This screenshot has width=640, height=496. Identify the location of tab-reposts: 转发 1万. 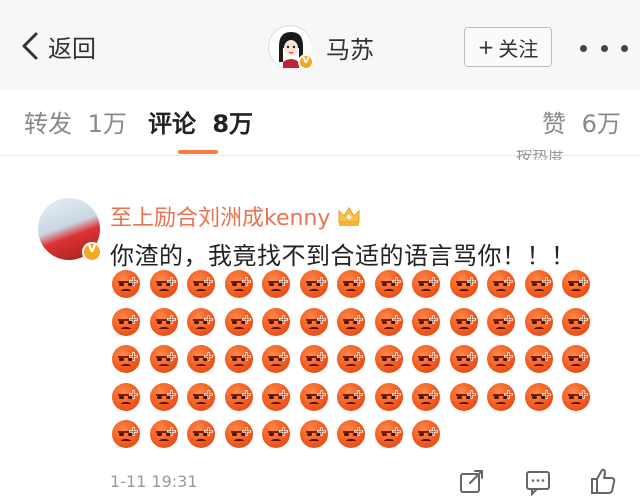
(75, 121).